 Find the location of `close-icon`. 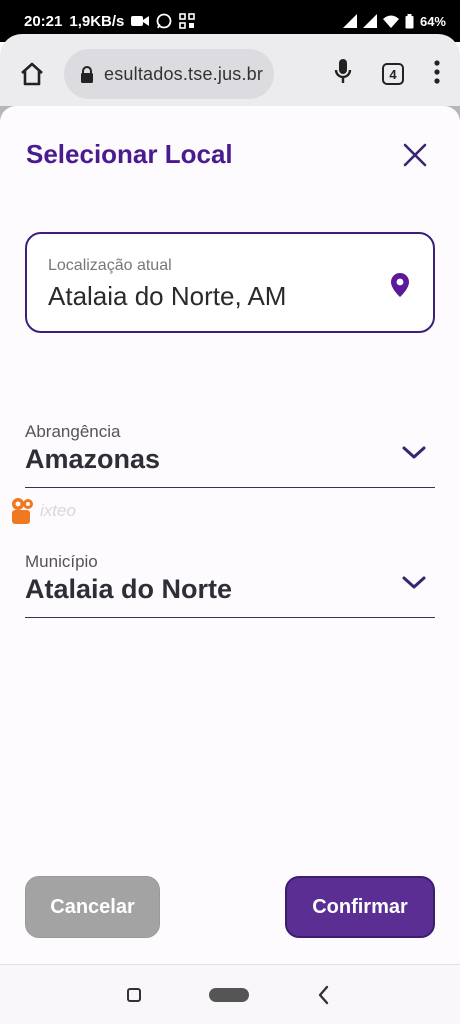

close-icon is located at coordinates (415, 155).